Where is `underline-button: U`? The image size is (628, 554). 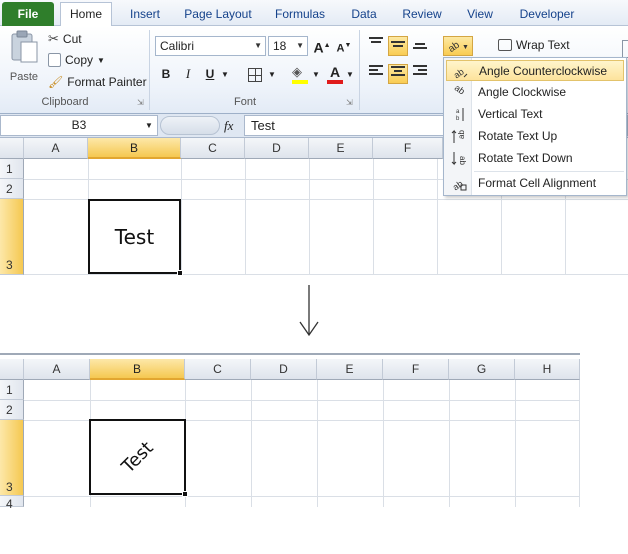
underline-button: U is located at coordinates (210, 74).